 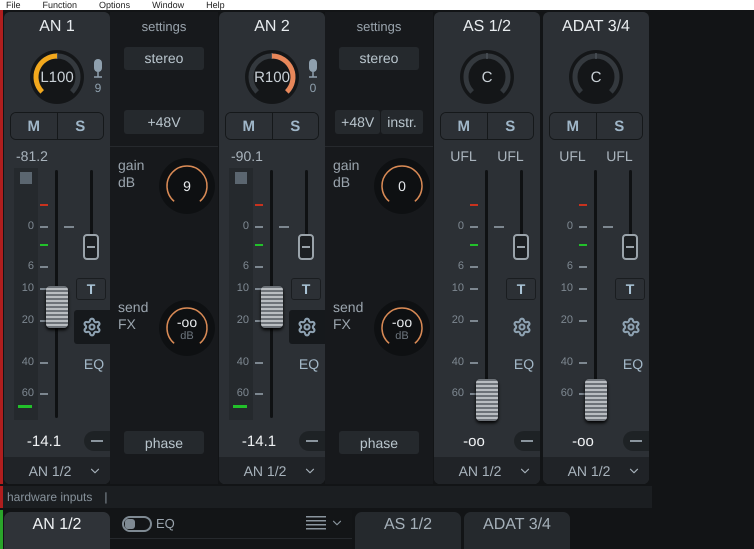 I want to click on gain-knob: 0, so click(x=402, y=185).